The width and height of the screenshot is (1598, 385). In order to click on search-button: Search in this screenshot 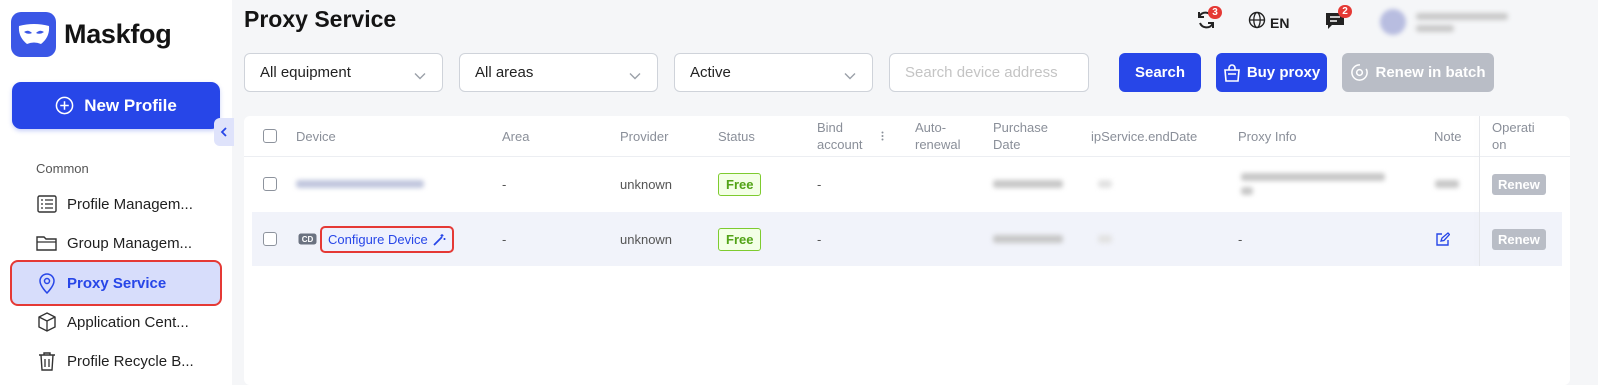, I will do `click(1160, 72)`.